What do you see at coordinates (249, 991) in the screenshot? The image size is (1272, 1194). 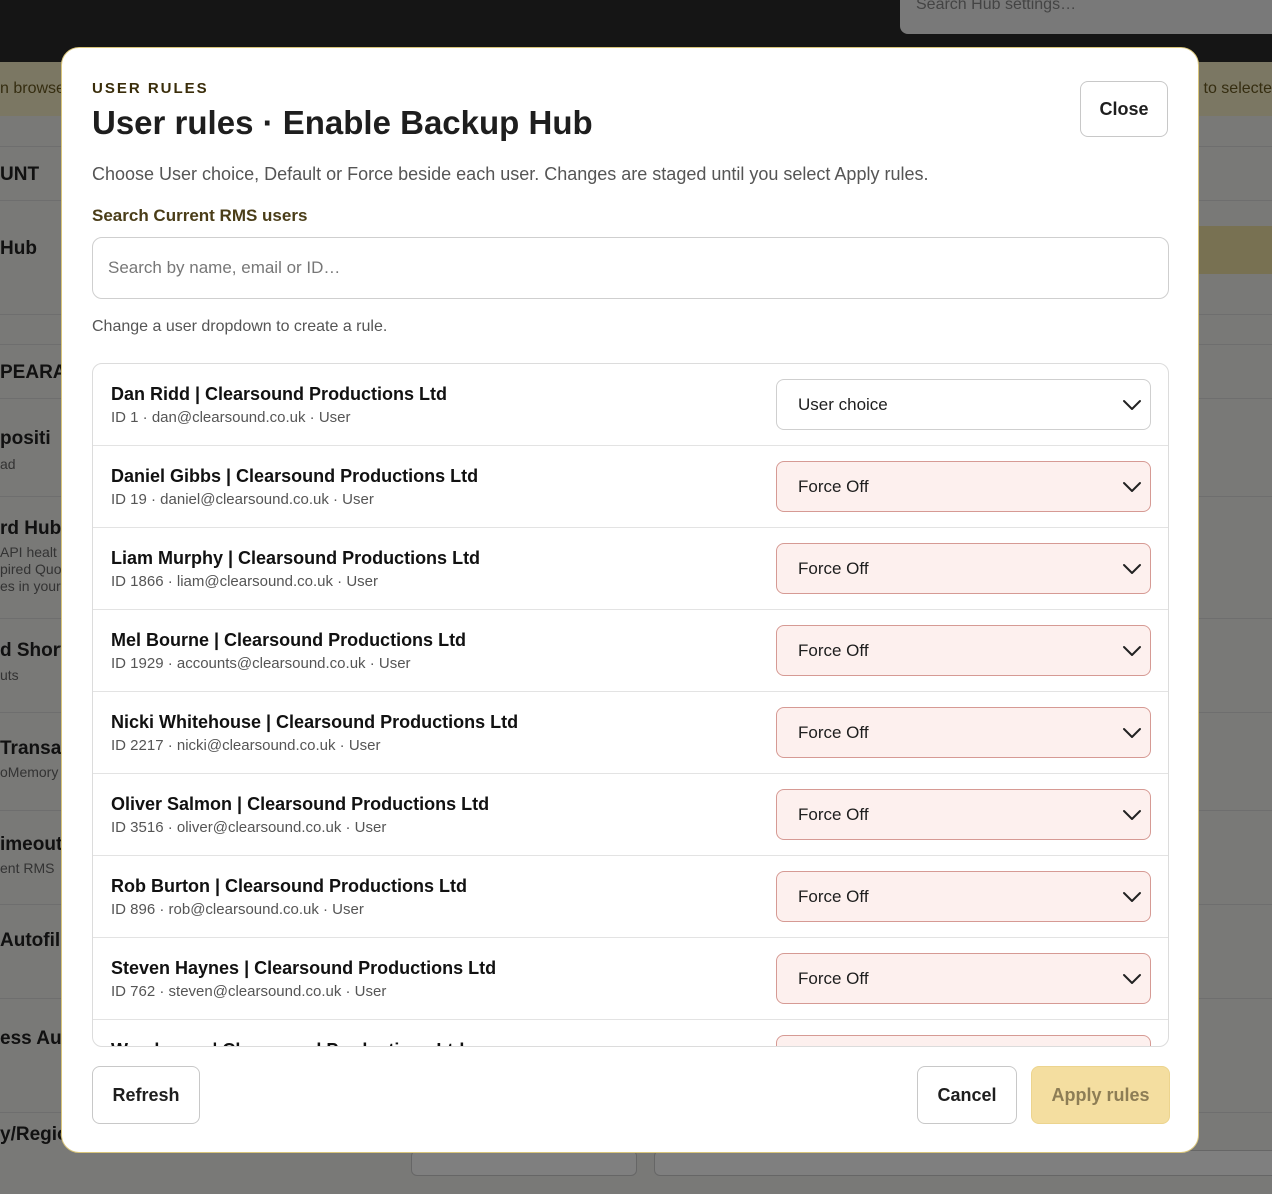 I see `user-meta: ID 762 · steven@clearsound.co.uk · User` at bounding box center [249, 991].